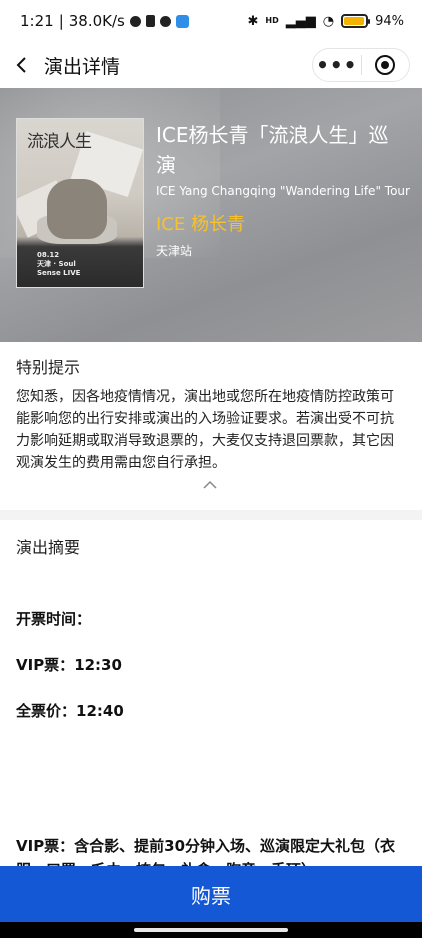 This screenshot has width=422, height=938. I want to click on back-button, so click(22, 65).